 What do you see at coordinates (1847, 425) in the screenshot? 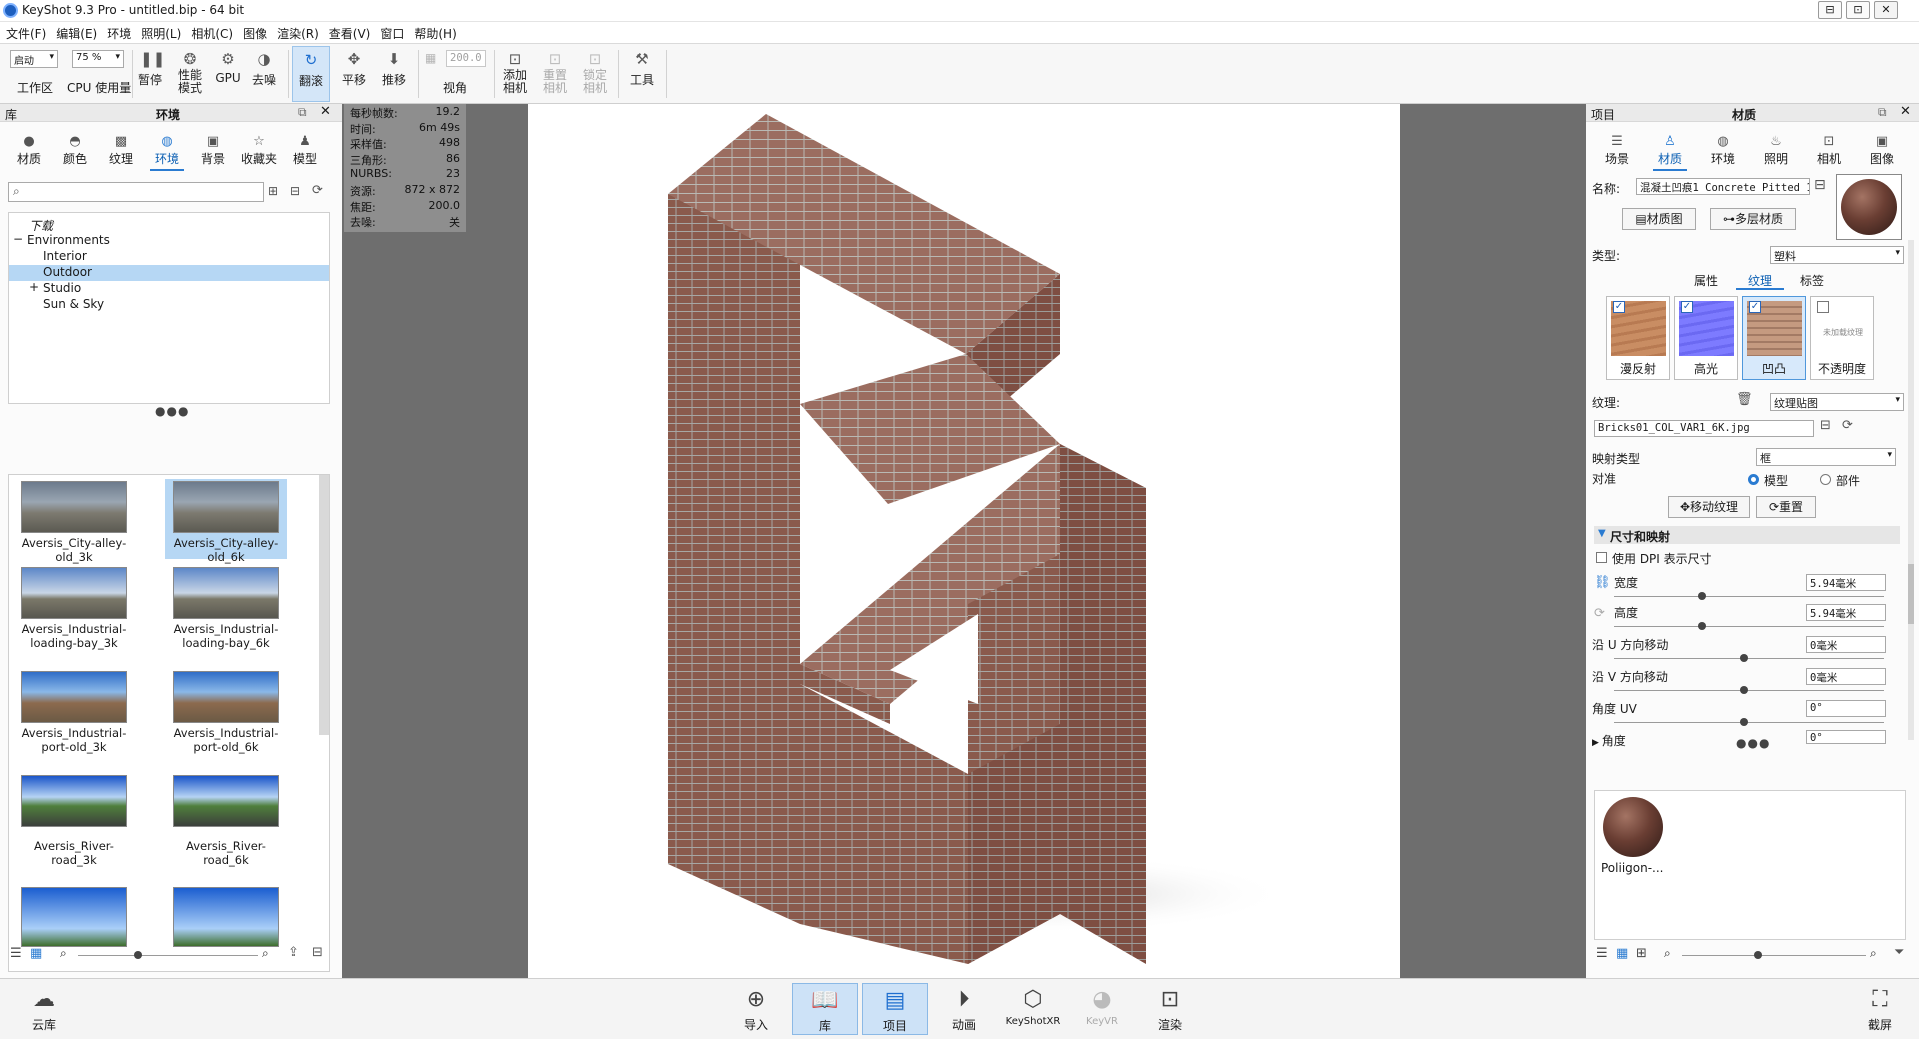
I see `reload-icon: ⟳` at bounding box center [1847, 425].